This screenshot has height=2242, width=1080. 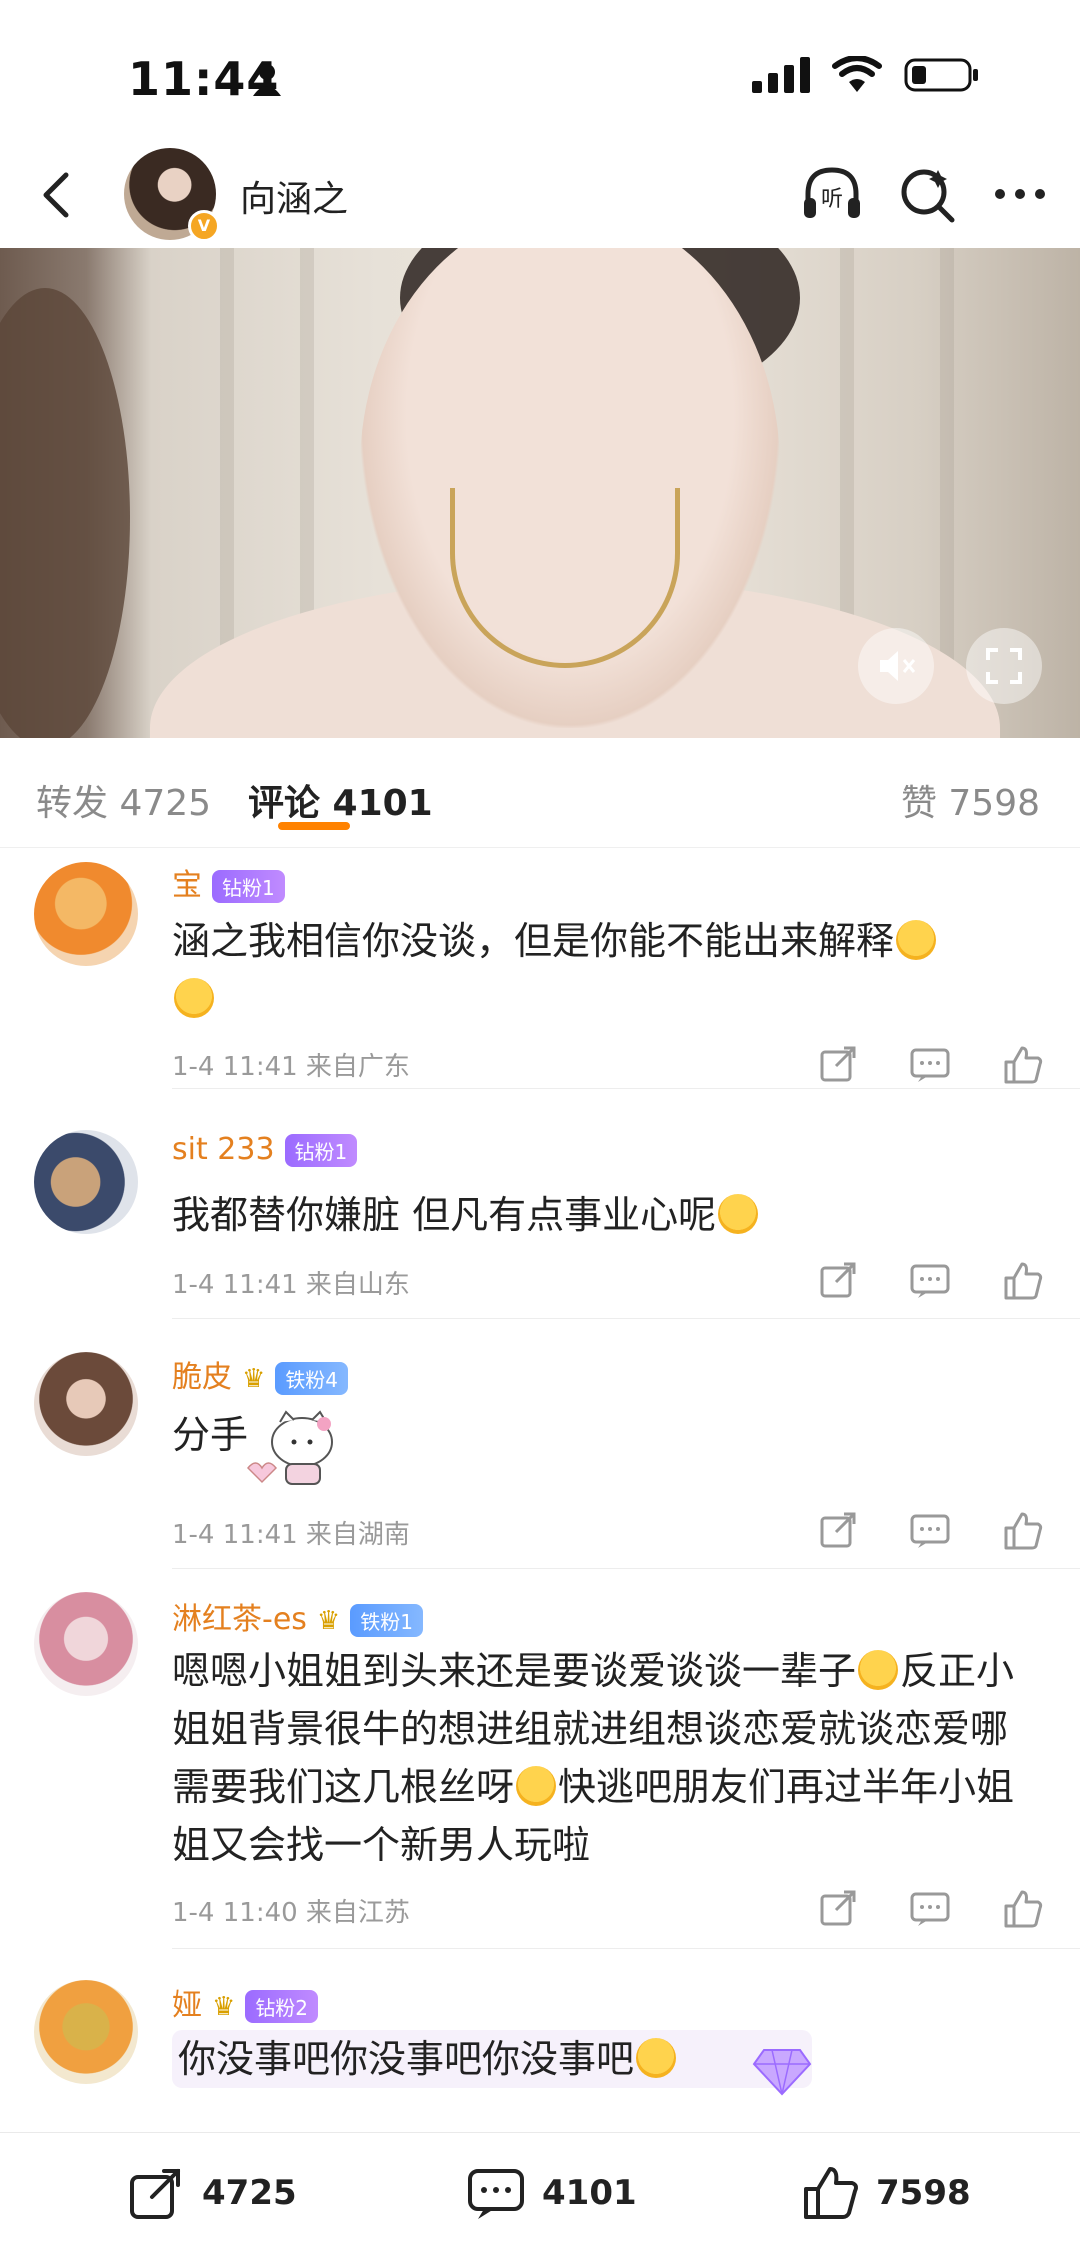 I want to click on comment-count: 4101, so click(x=589, y=2193).